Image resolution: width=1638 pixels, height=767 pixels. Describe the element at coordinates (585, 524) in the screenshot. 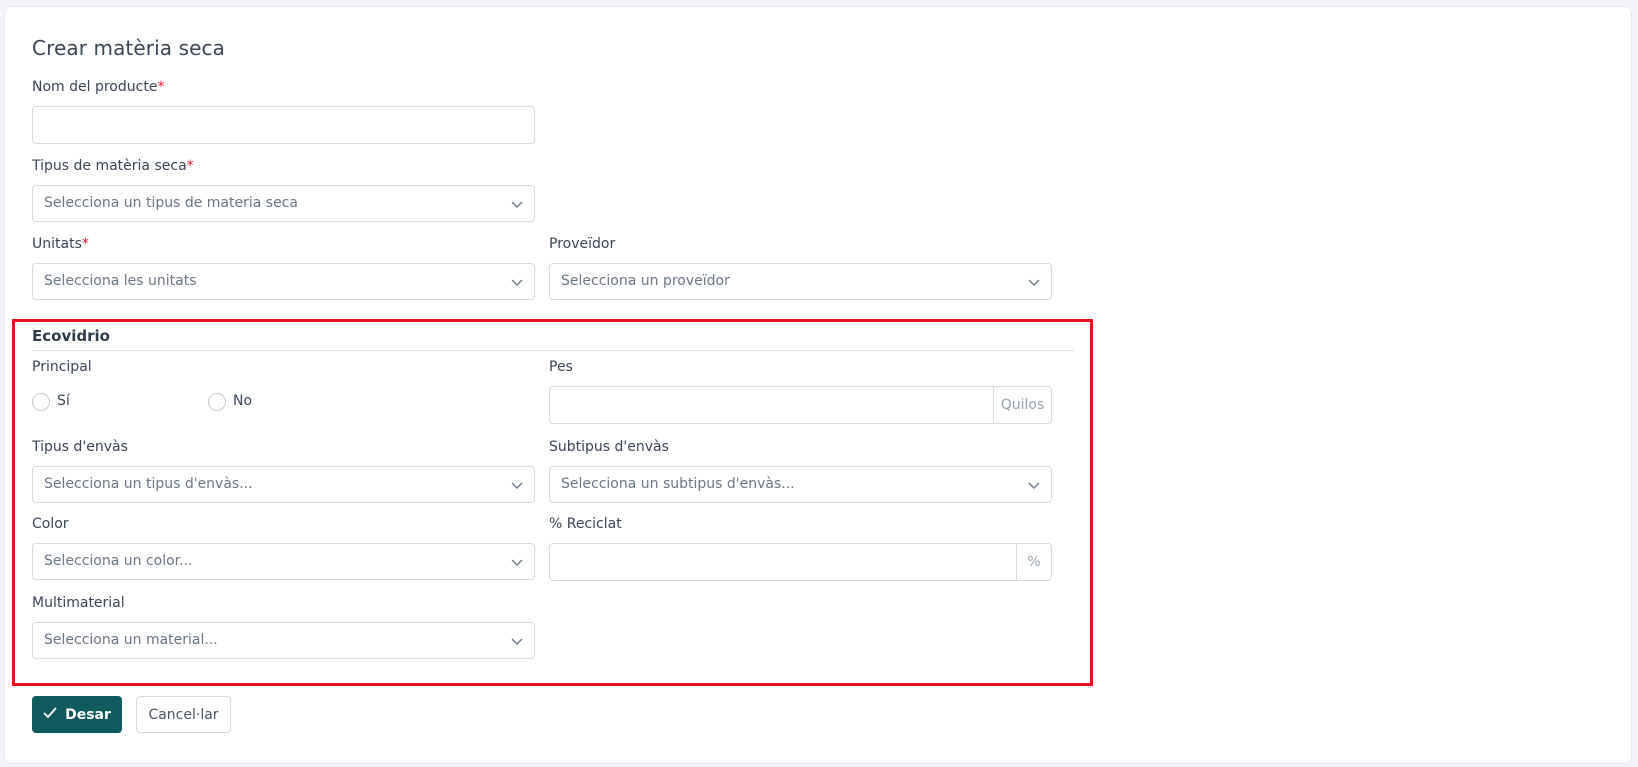

I see `recycled-label: % Reciclat` at that location.